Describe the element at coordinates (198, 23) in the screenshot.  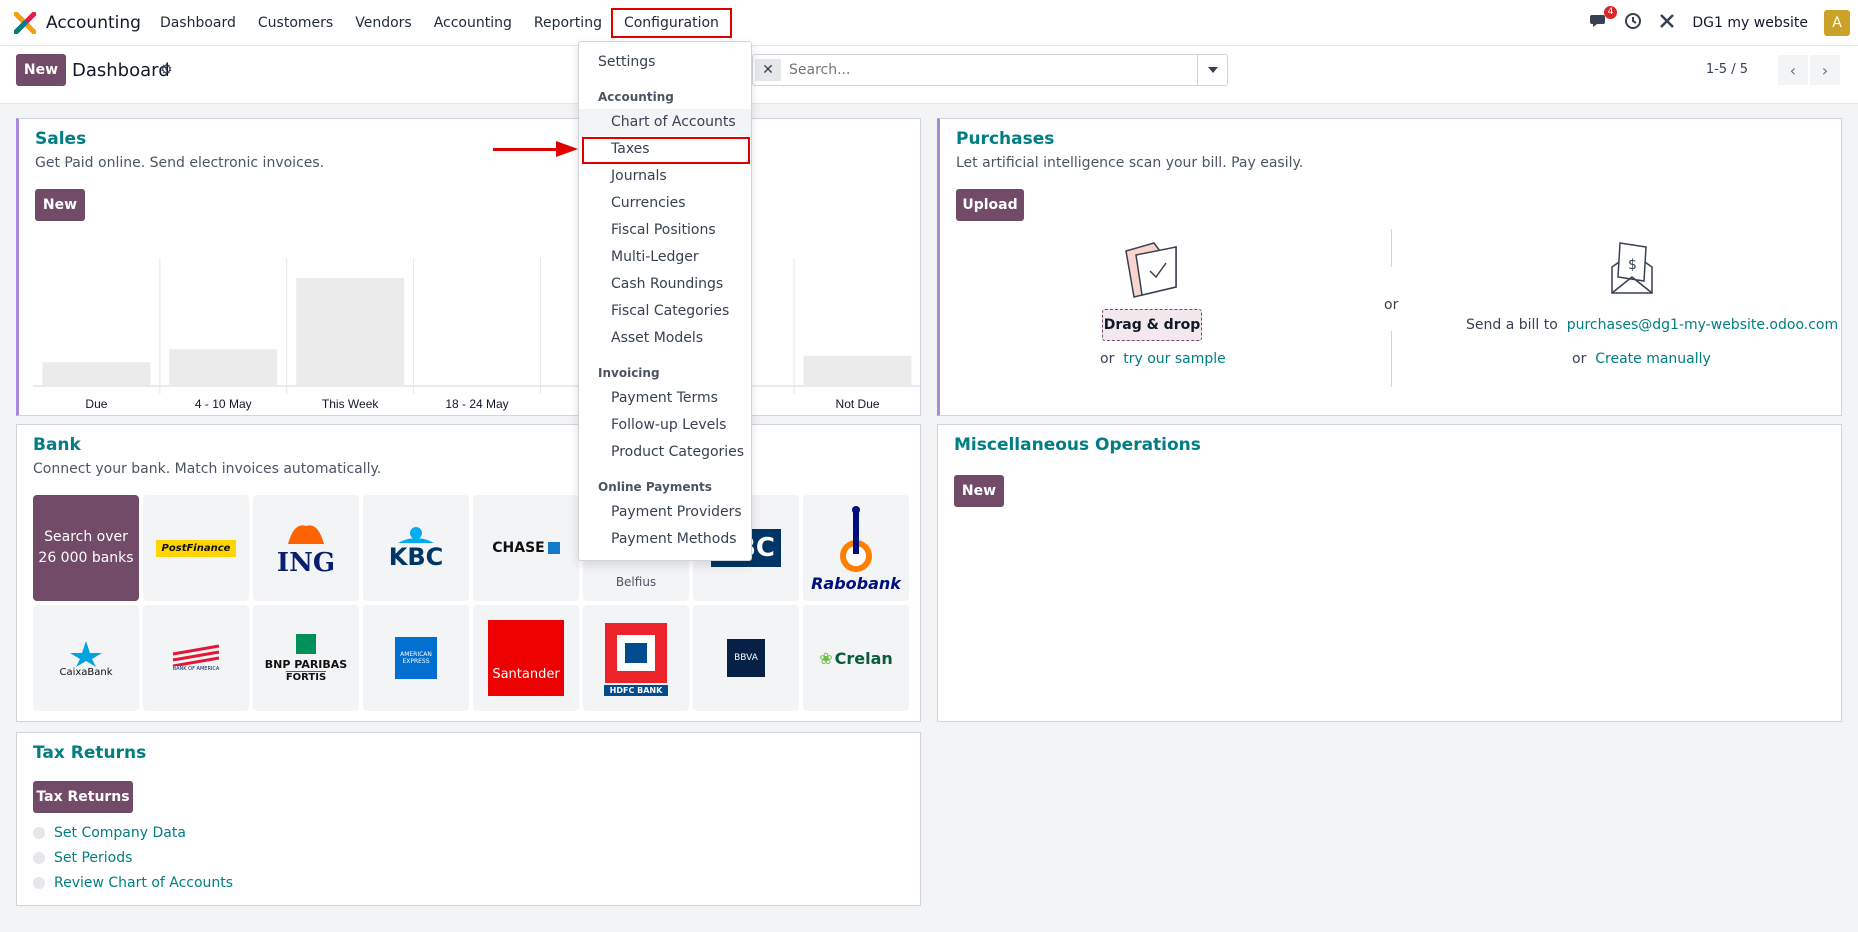
I see `menu-dashboard: Dashboard` at that location.